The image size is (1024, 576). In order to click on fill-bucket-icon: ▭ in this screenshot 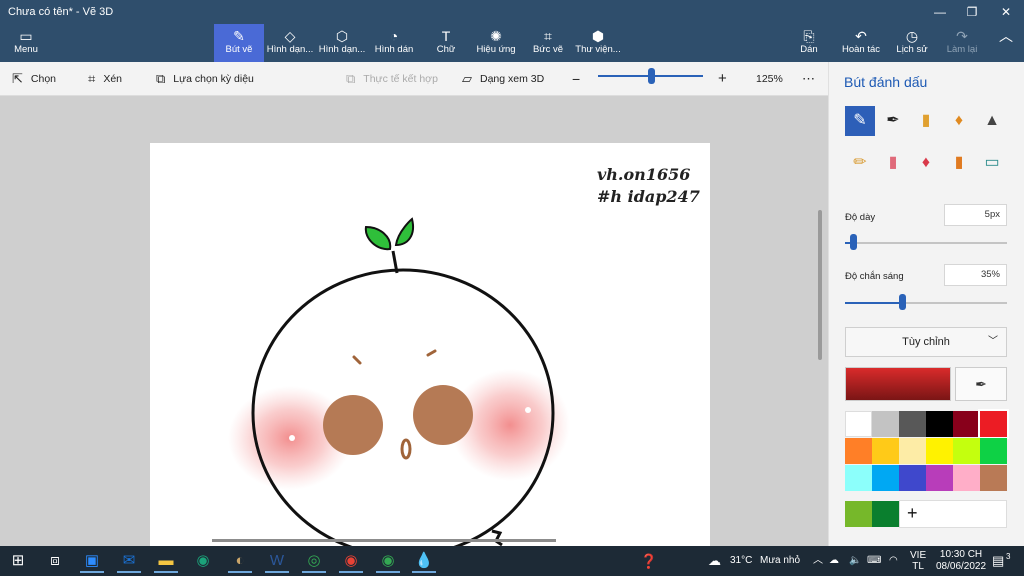, I will do `click(992, 162)`.